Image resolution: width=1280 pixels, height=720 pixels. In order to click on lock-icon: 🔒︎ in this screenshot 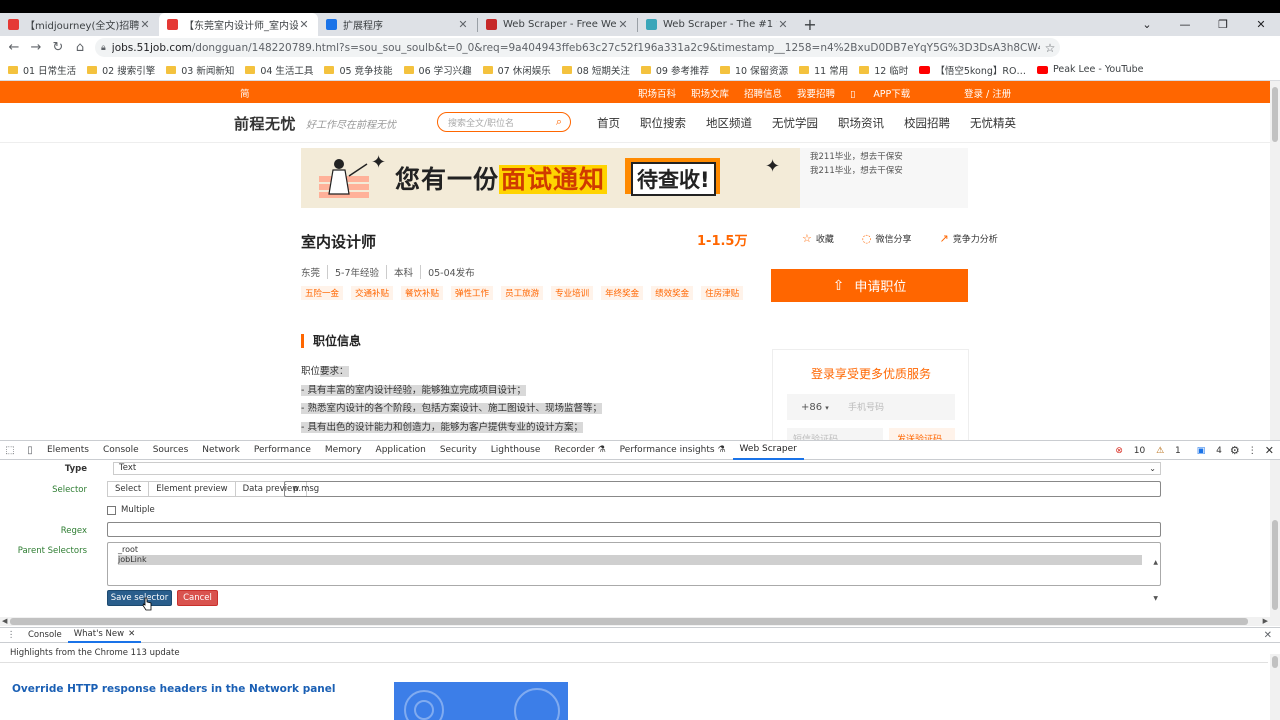, I will do `click(103, 48)`.